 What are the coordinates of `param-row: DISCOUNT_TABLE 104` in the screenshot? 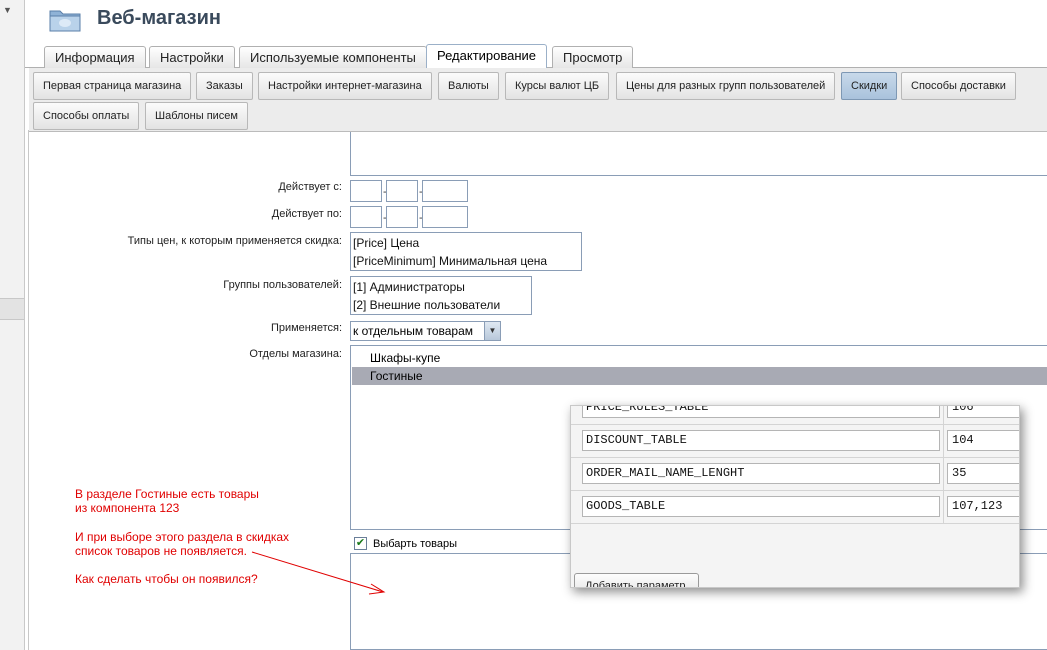 It's located at (795, 441).